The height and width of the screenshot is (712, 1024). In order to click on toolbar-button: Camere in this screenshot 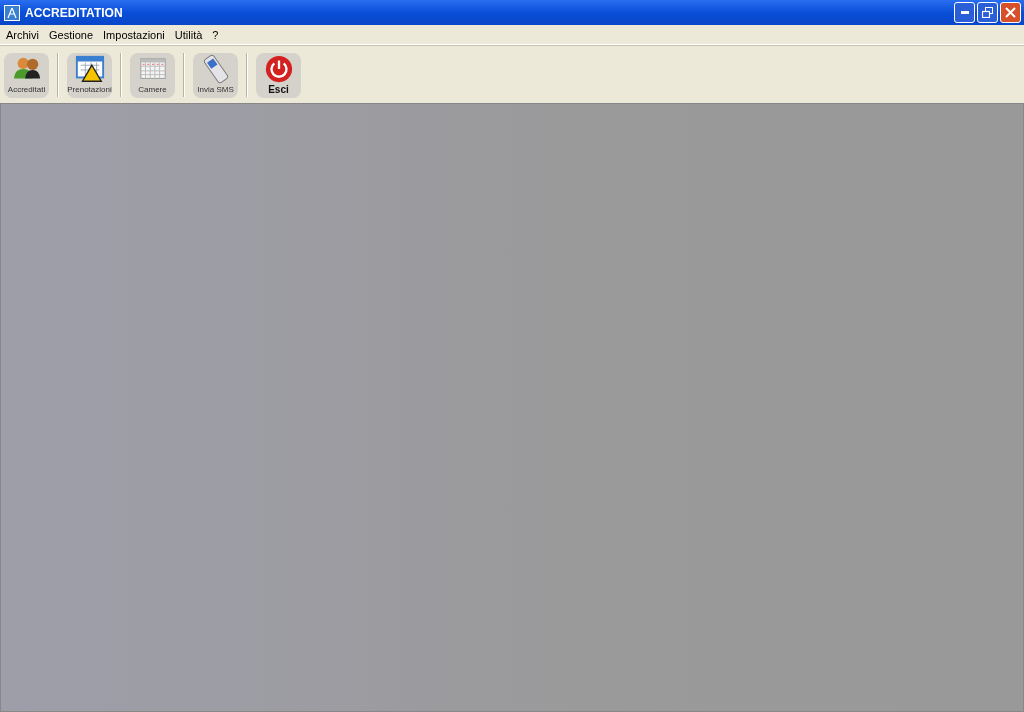, I will do `click(152, 75)`.